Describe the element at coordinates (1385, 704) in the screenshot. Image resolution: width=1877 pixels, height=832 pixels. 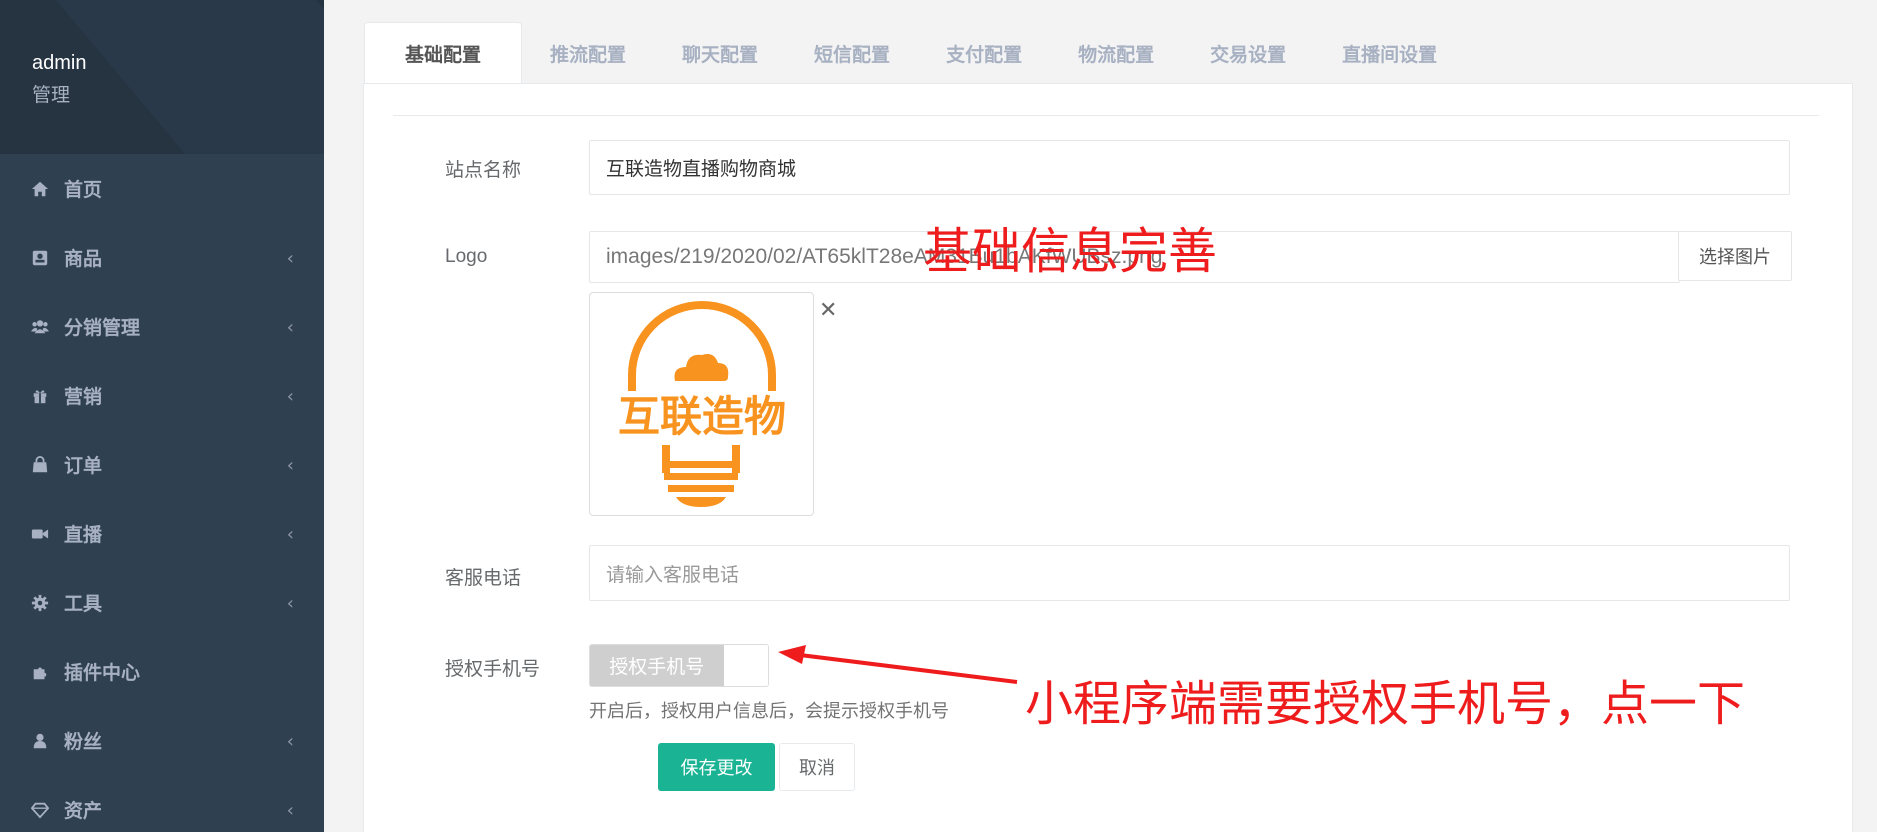
I see `annotation-auth-phone: 小程序端需要授权手机号，点一下` at that location.